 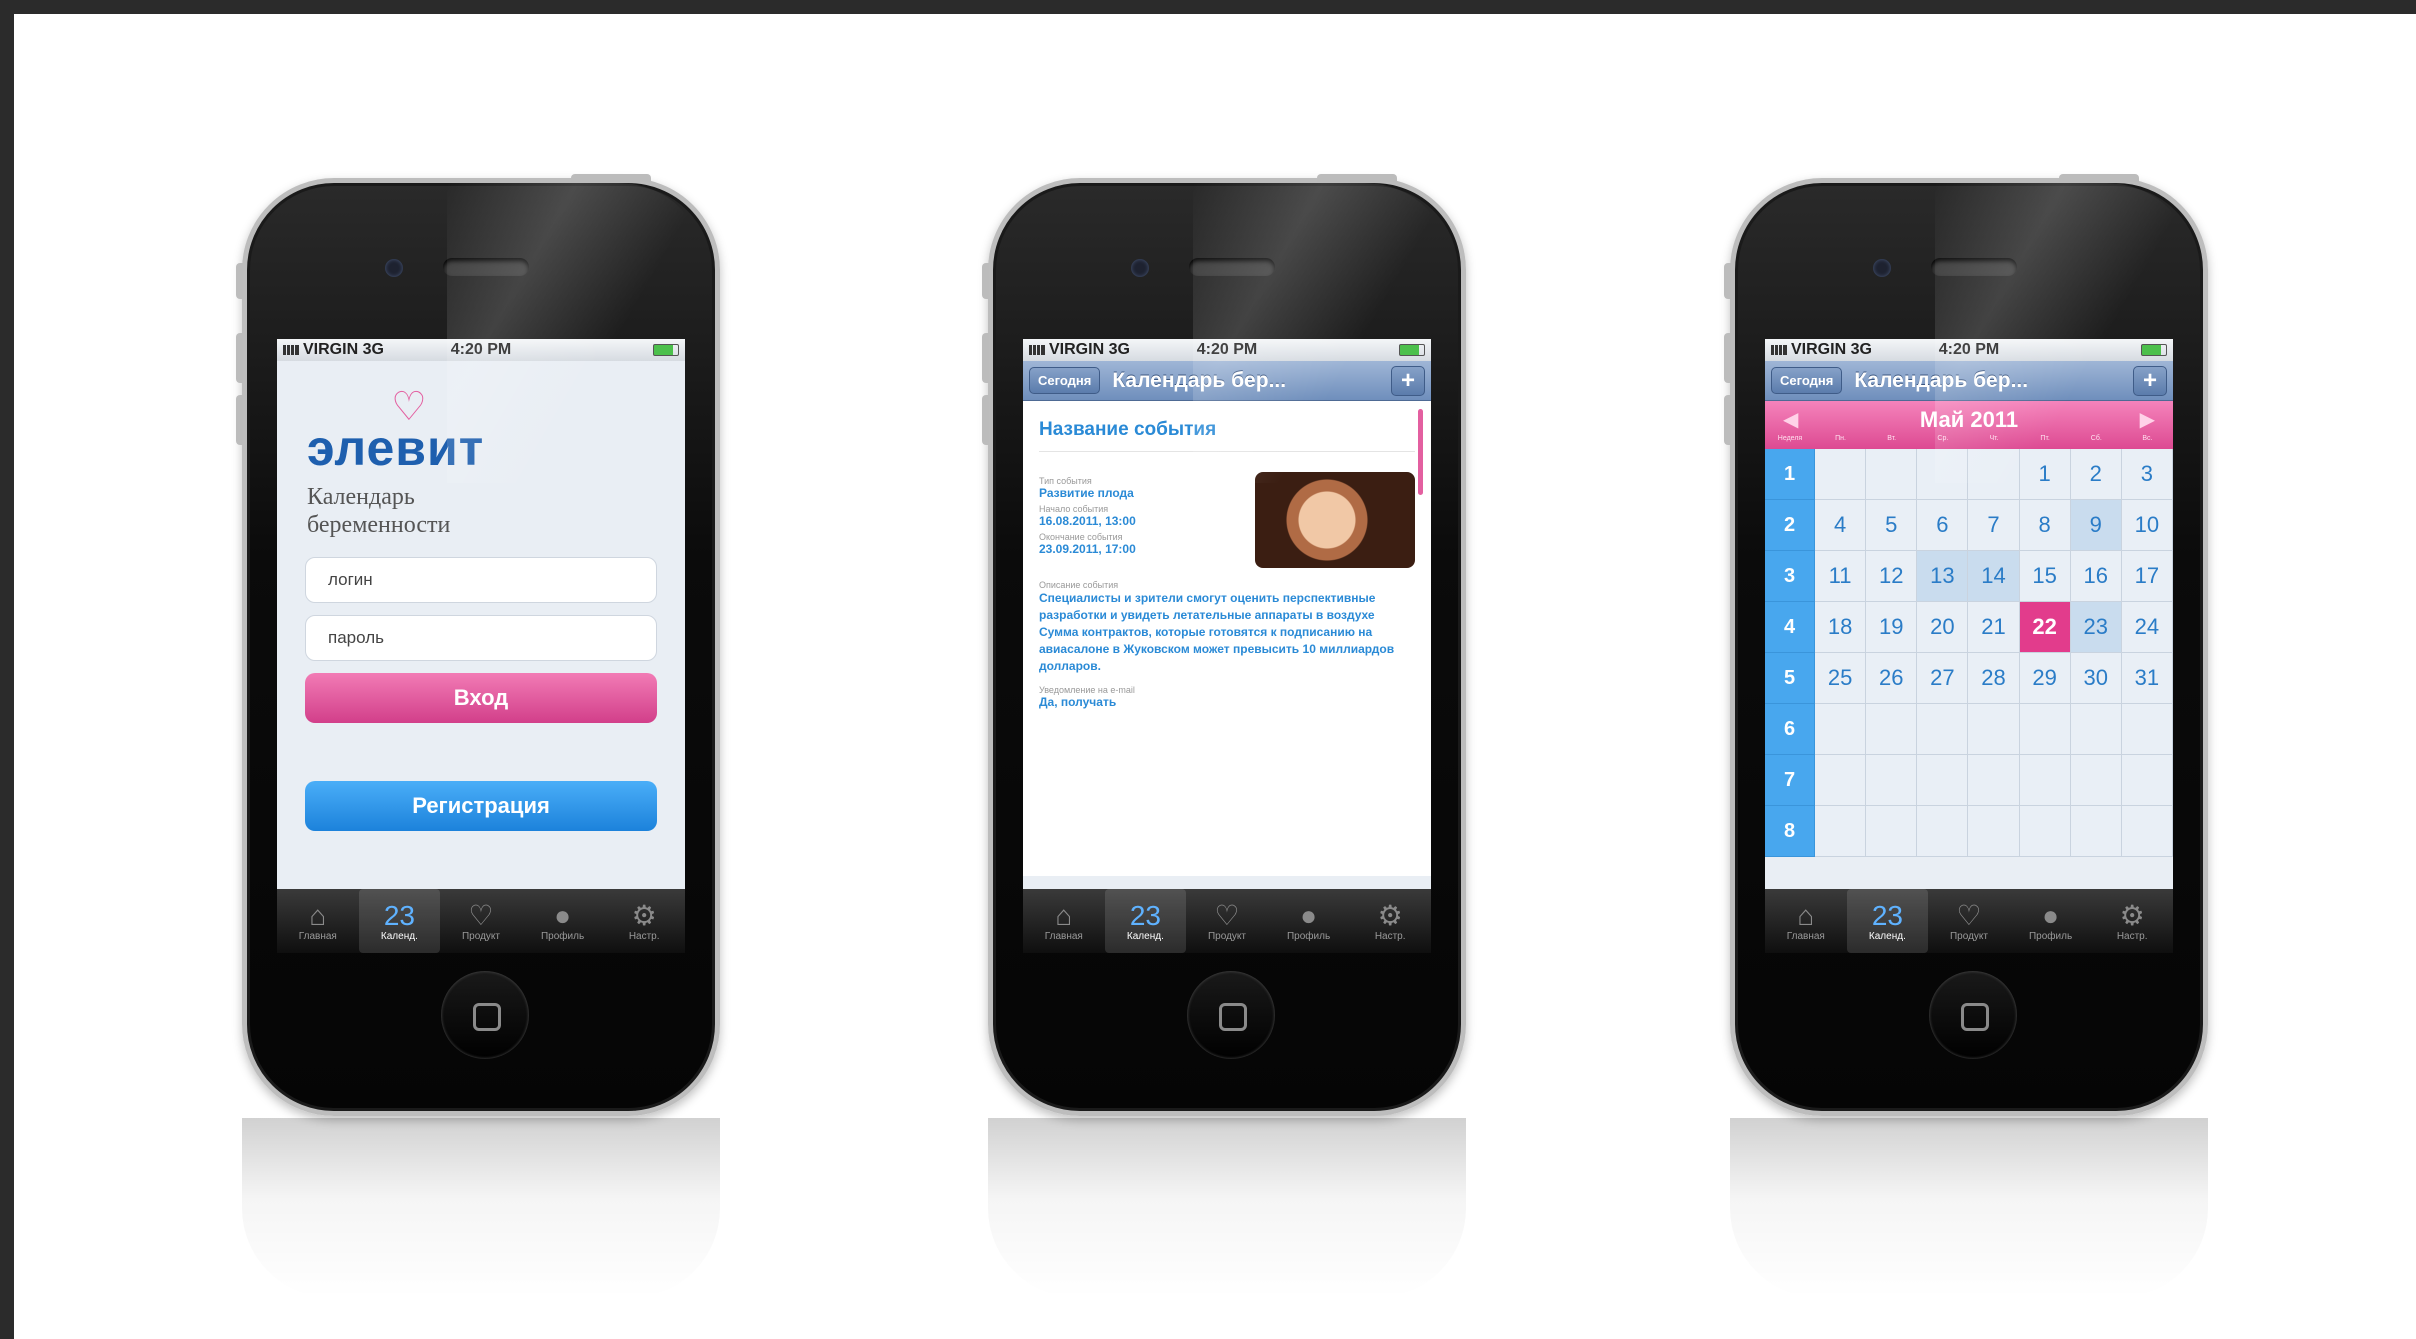 I want to click on calendar-day: 21, so click(x=1994, y=627).